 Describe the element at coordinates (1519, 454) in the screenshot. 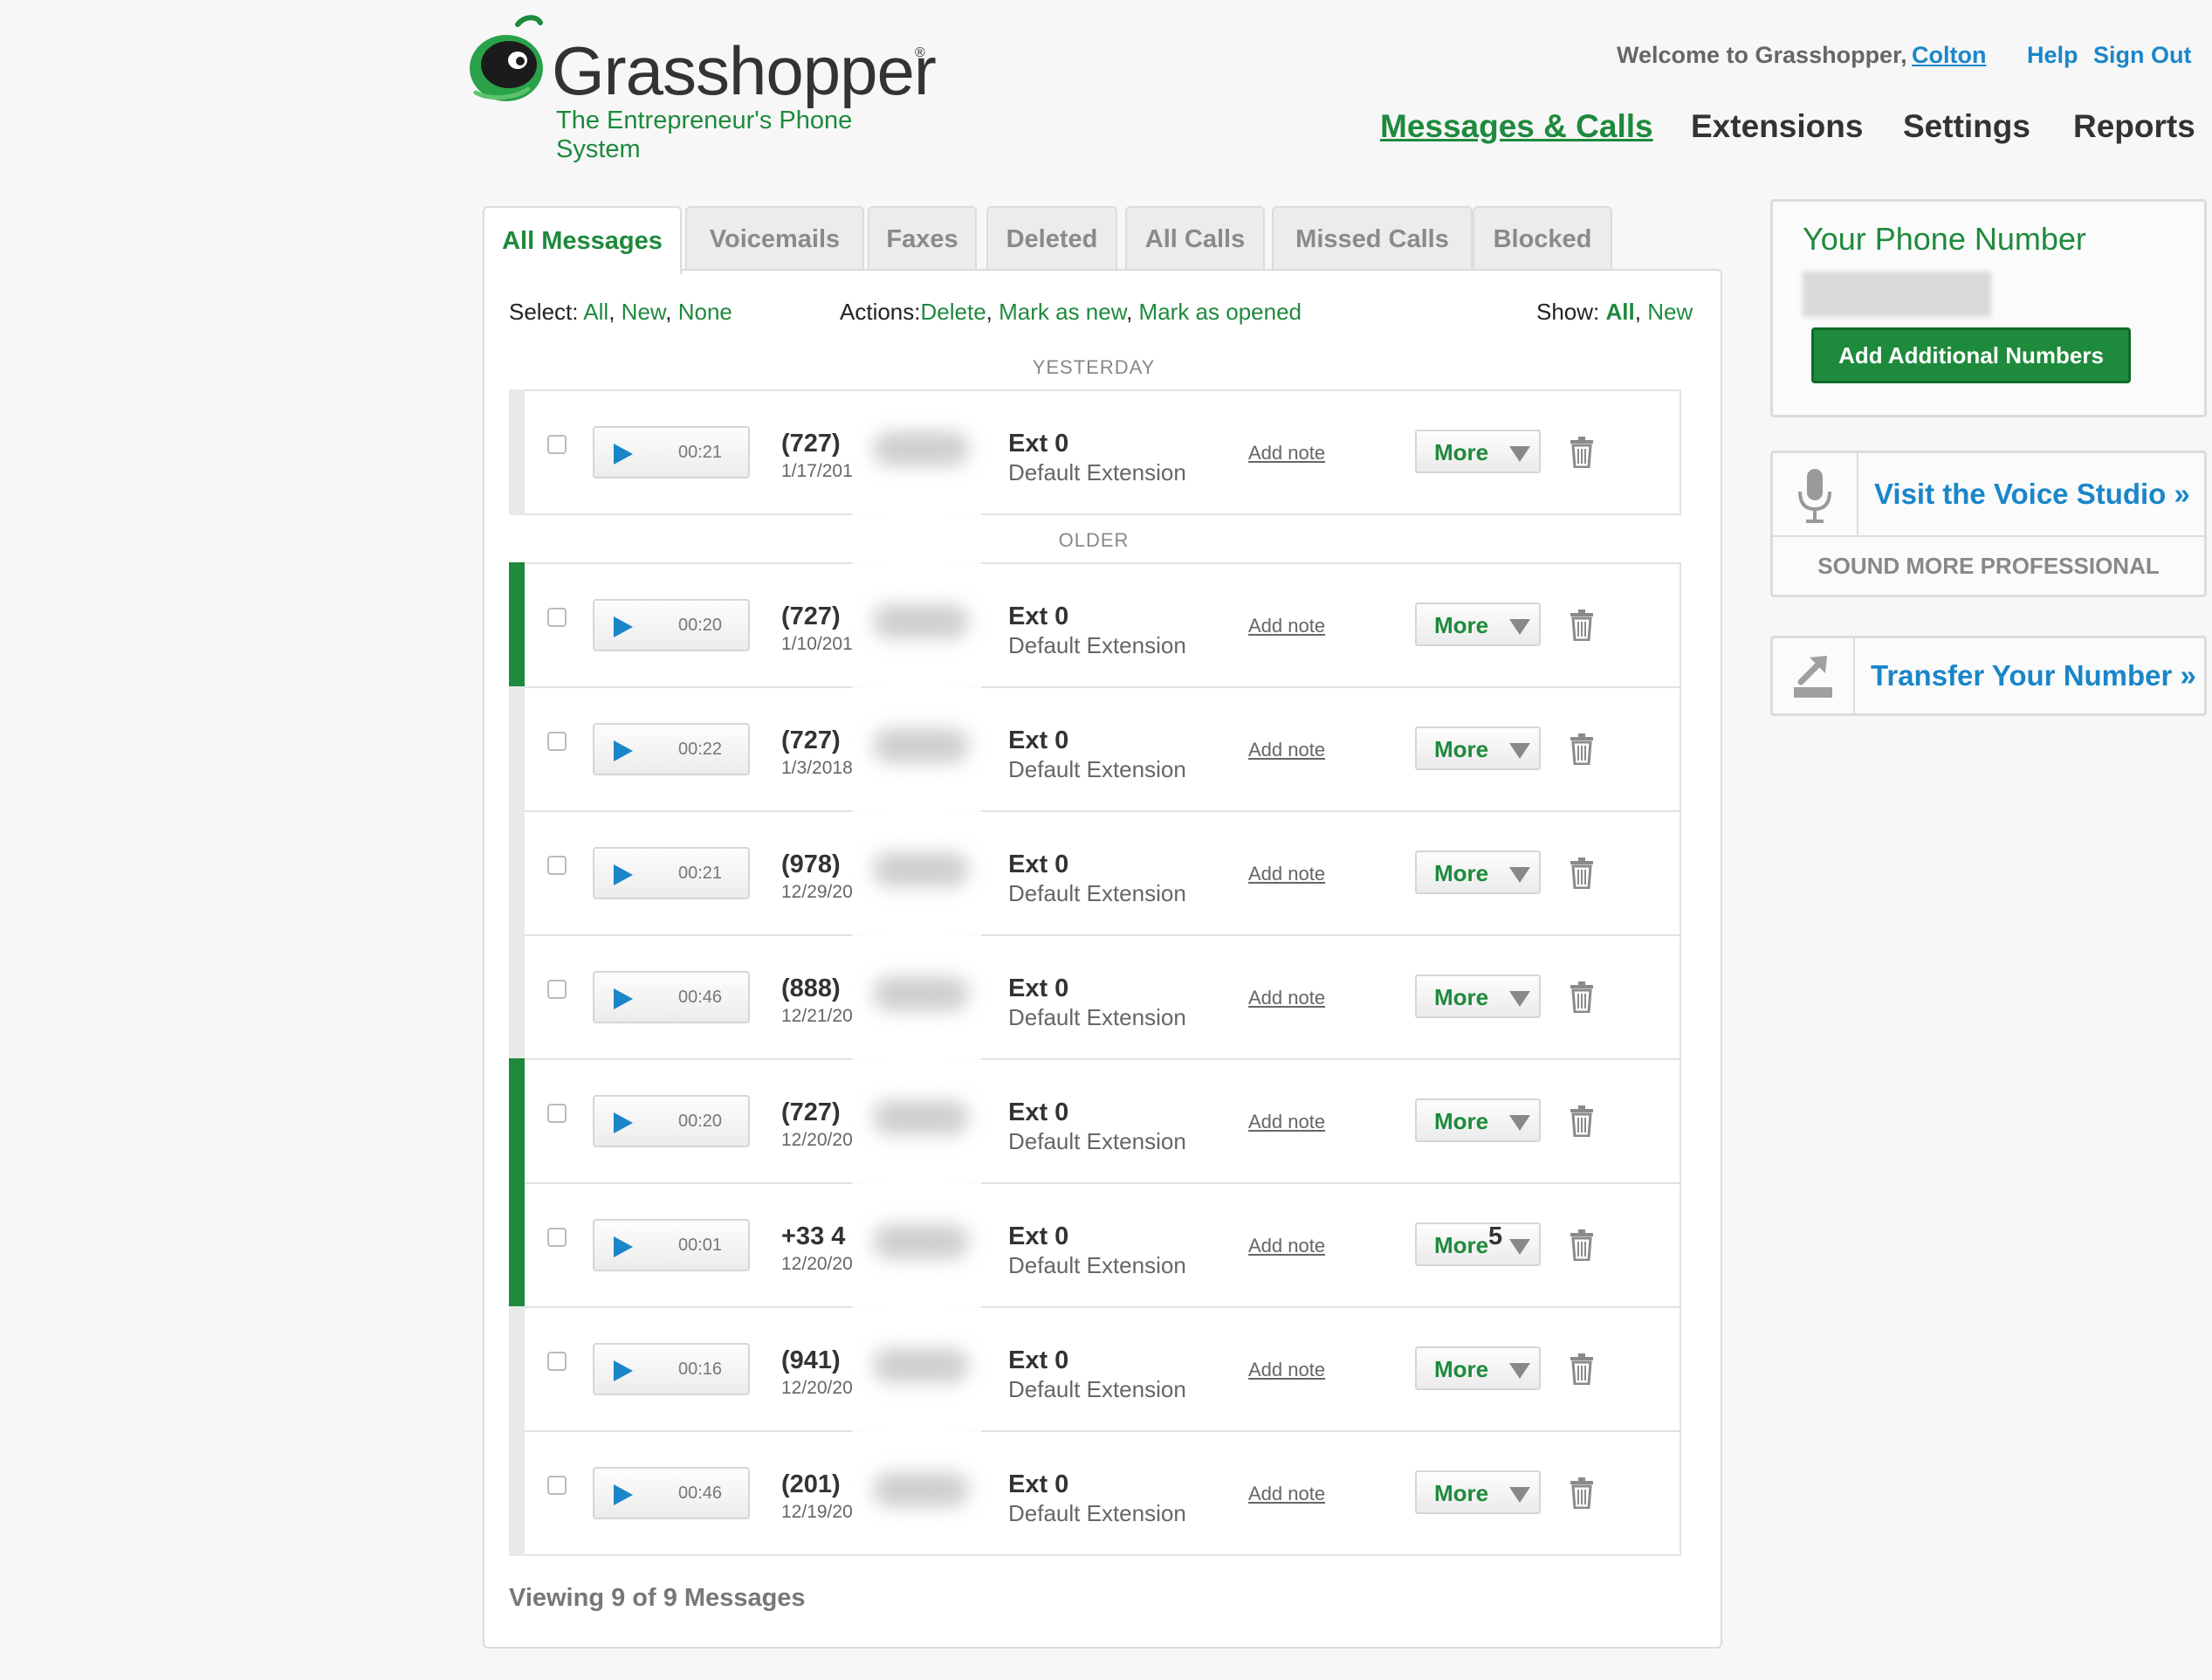

I see `dropdown-arrow-icon` at that location.